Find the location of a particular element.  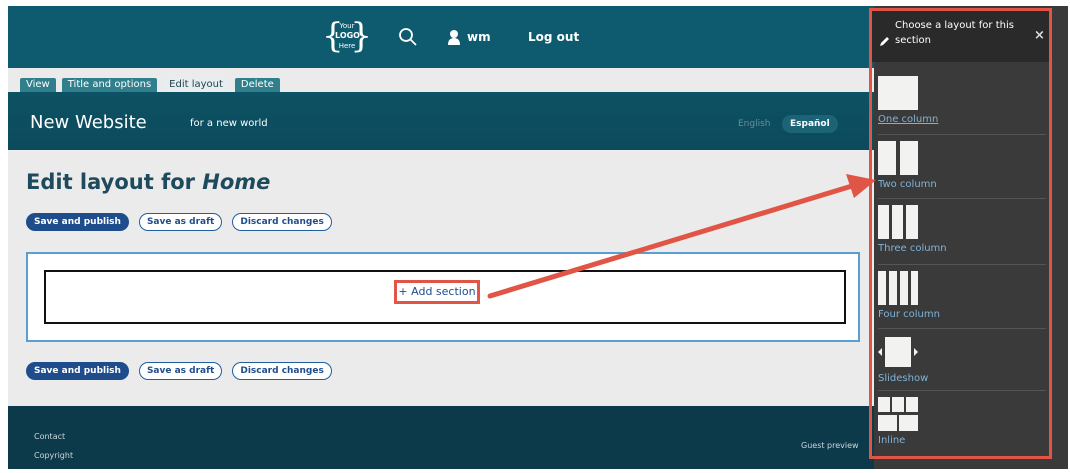

user-menu: wm is located at coordinates (469, 37).